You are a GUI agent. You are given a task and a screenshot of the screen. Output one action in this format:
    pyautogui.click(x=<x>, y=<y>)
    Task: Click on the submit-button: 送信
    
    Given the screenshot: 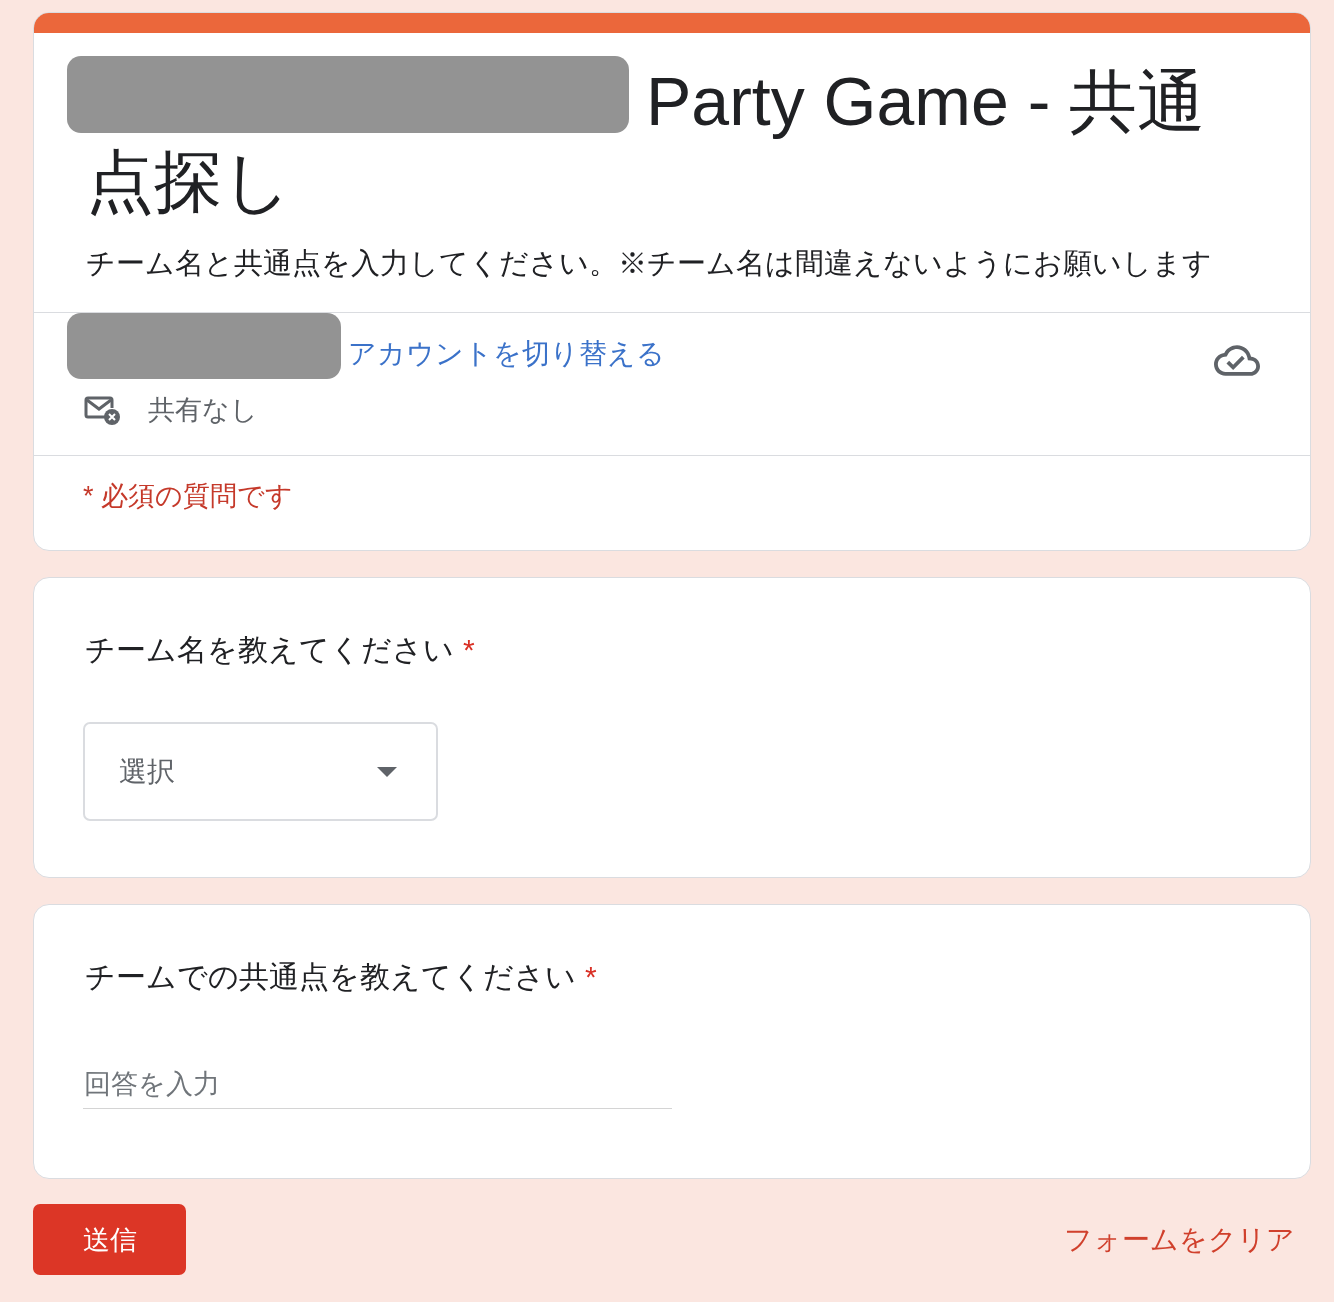 What is the action you would take?
    pyautogui.click(x=109, y=1239)
    